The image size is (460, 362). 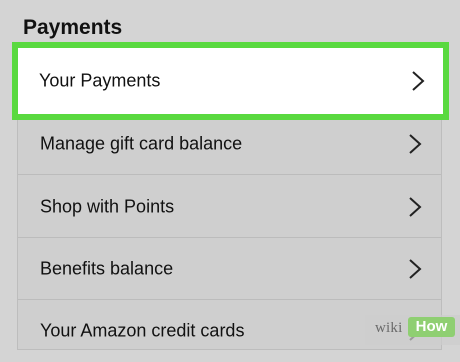 What do you see at coordinates (141, 143) in the screenshot?
I see `menu-item-label: Manage gift card balance` at bounding box center [141, 143].